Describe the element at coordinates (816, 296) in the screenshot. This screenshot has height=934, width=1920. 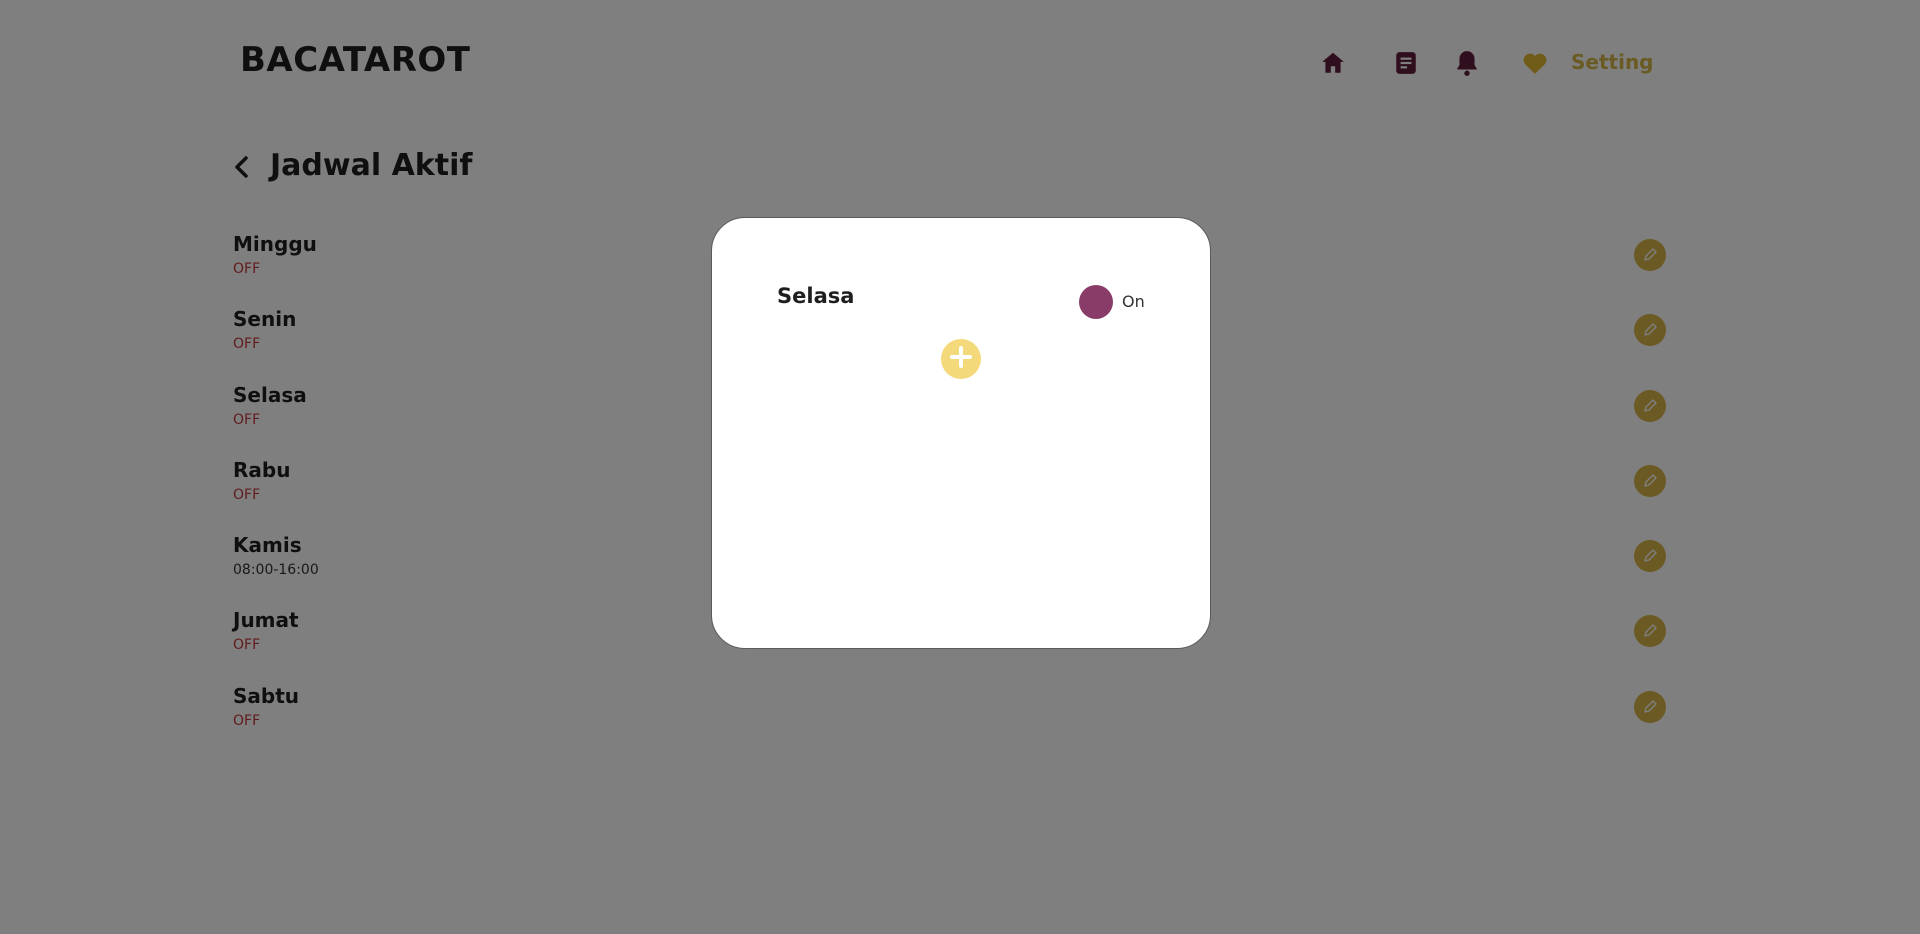
I see `modal-title: Selasa` at that location.